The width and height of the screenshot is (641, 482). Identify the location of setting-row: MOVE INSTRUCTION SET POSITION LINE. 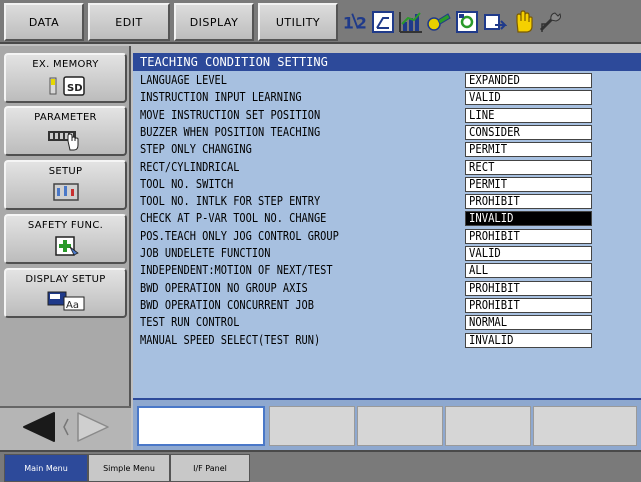
(387, 115).